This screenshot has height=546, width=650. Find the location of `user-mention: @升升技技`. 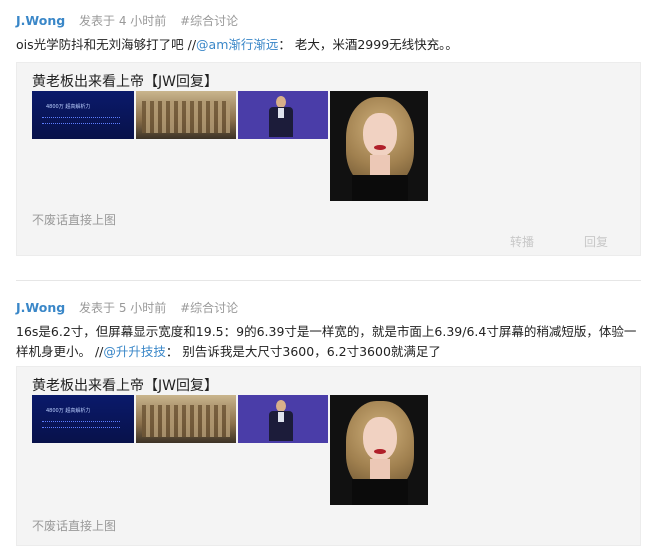

user-mention: @升升技技 is located at coordinates (134, 351).